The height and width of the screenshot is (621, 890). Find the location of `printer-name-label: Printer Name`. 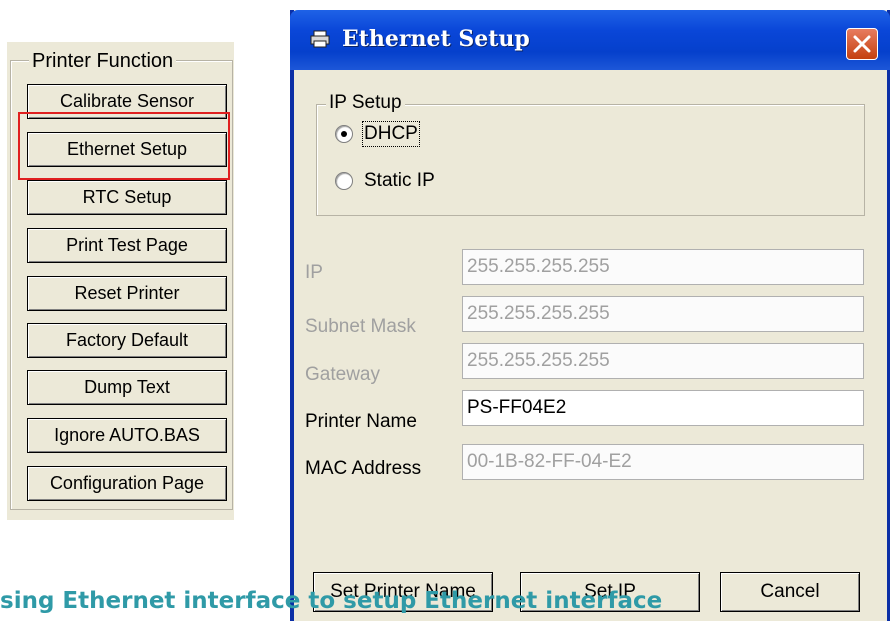

printer-name-label: Printer Name is located at coordinates (361, 421).